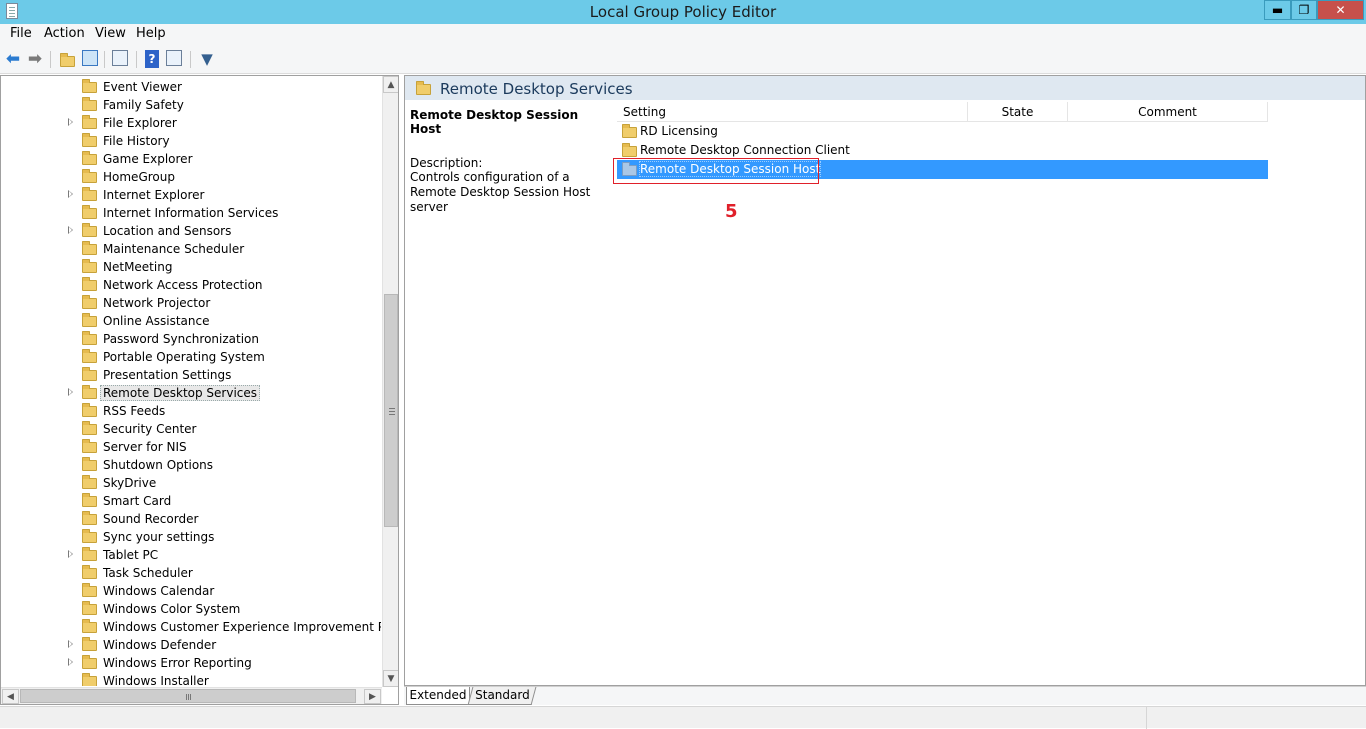 This screenshot has height=729, width=1366. Describe the element at coordinates (679, 131) in the screenshot. I see `list-item-label: RD Licensing` at that location.